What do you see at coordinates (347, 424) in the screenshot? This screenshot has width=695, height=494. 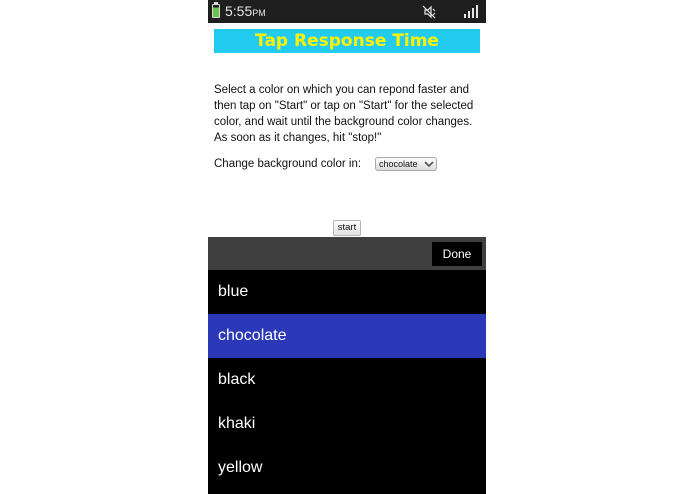 I see `picker-option-khaki: khaki` at bounding box center [347, 424].